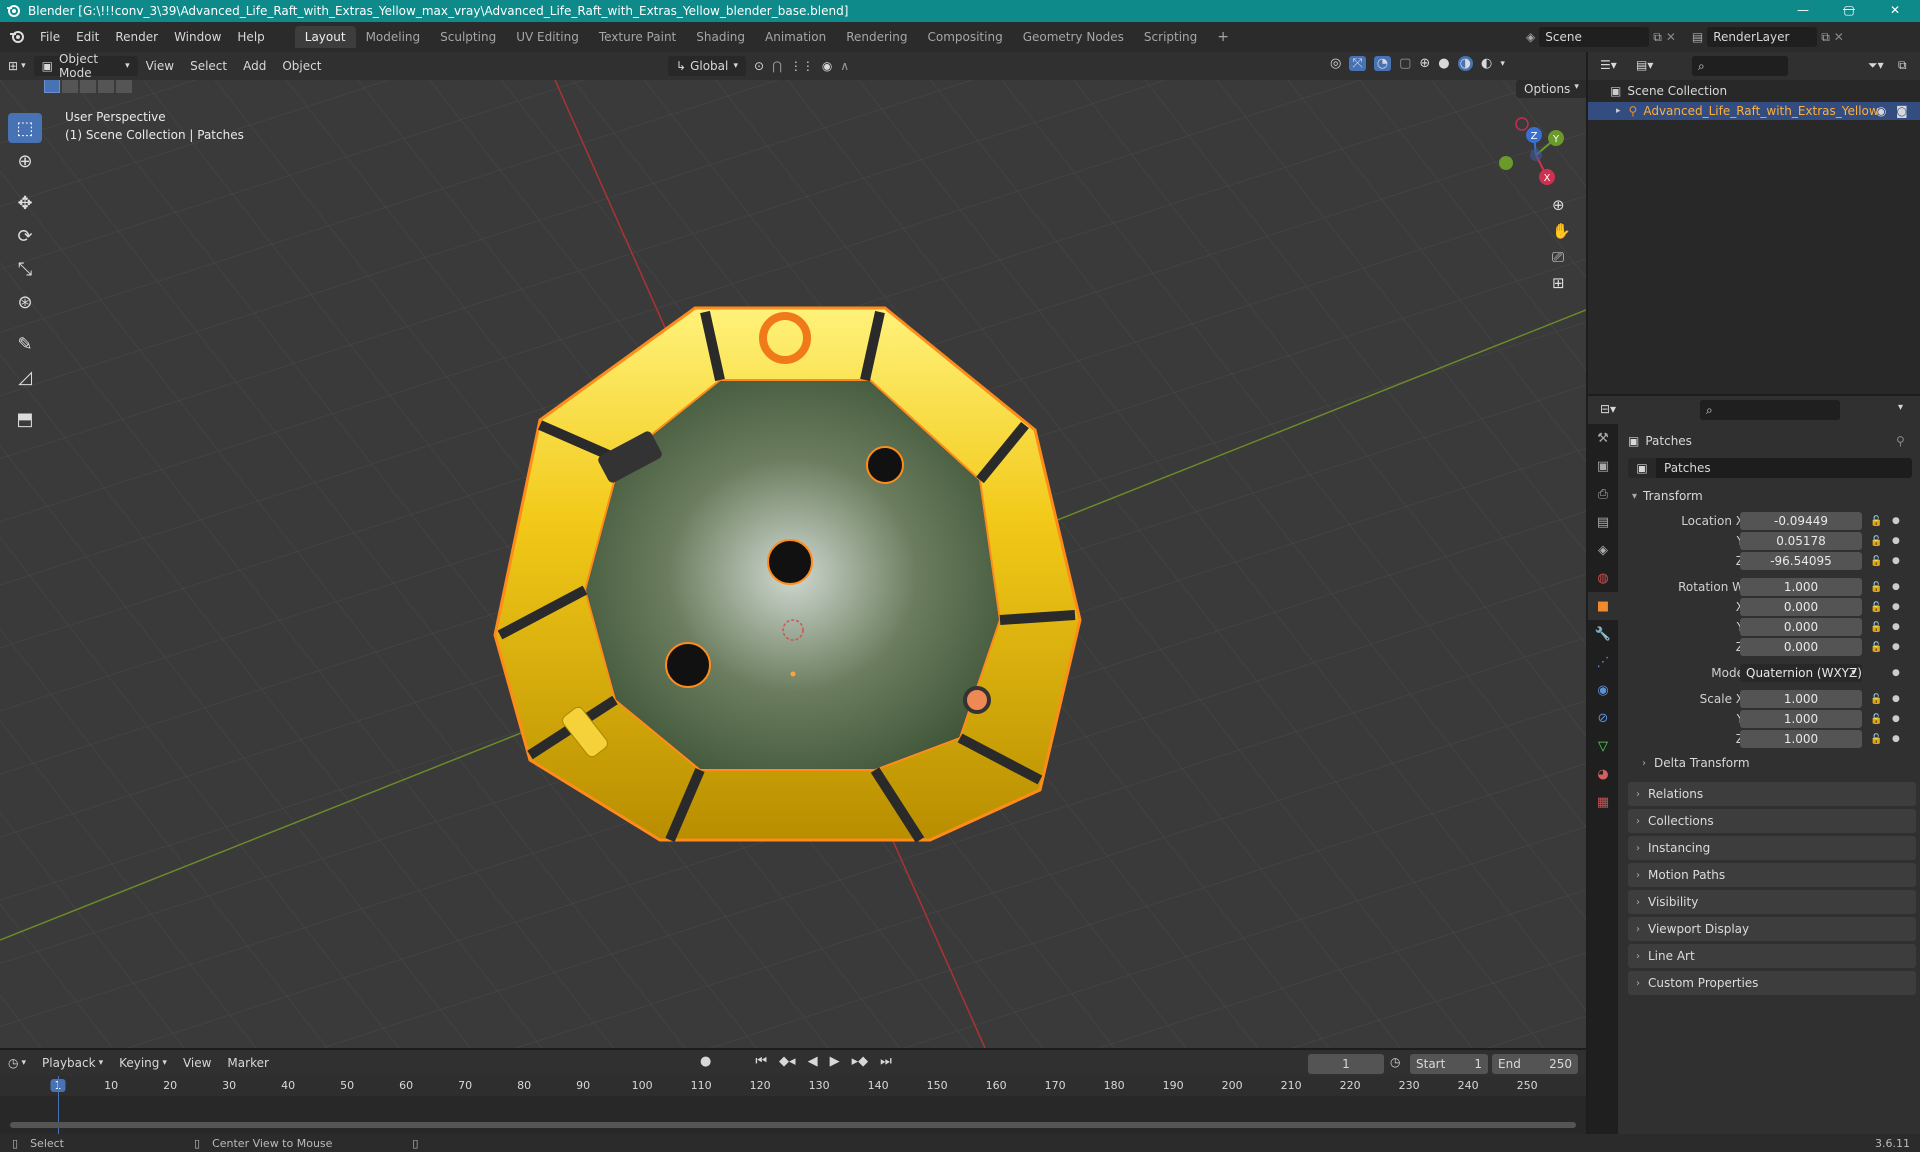 The width and height of the screenshot is (1920, 1152). What do you see at coordinates (1603, 494) in the screenshot?
I see `output-tab-icon: ⎙` at bounding box center [1603, 494].